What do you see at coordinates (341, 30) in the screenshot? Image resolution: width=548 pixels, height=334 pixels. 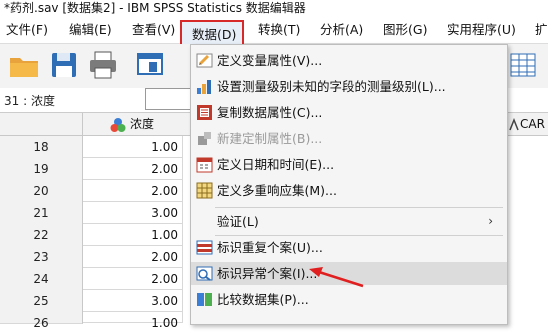 I see `menu-analyze: 分析(A)` at bounding box center [341, 30].